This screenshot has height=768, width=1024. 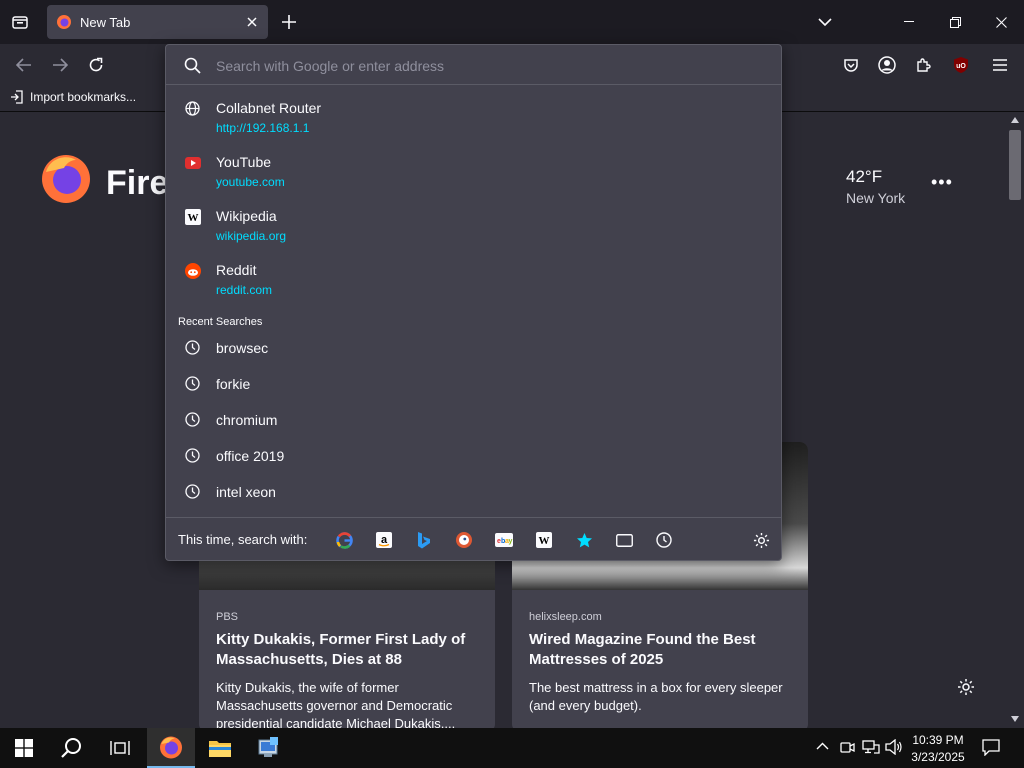 What do you see at coordinates (894, 747) in the screenshot?
I see `volume-icon` at bounding box center [894, 747].